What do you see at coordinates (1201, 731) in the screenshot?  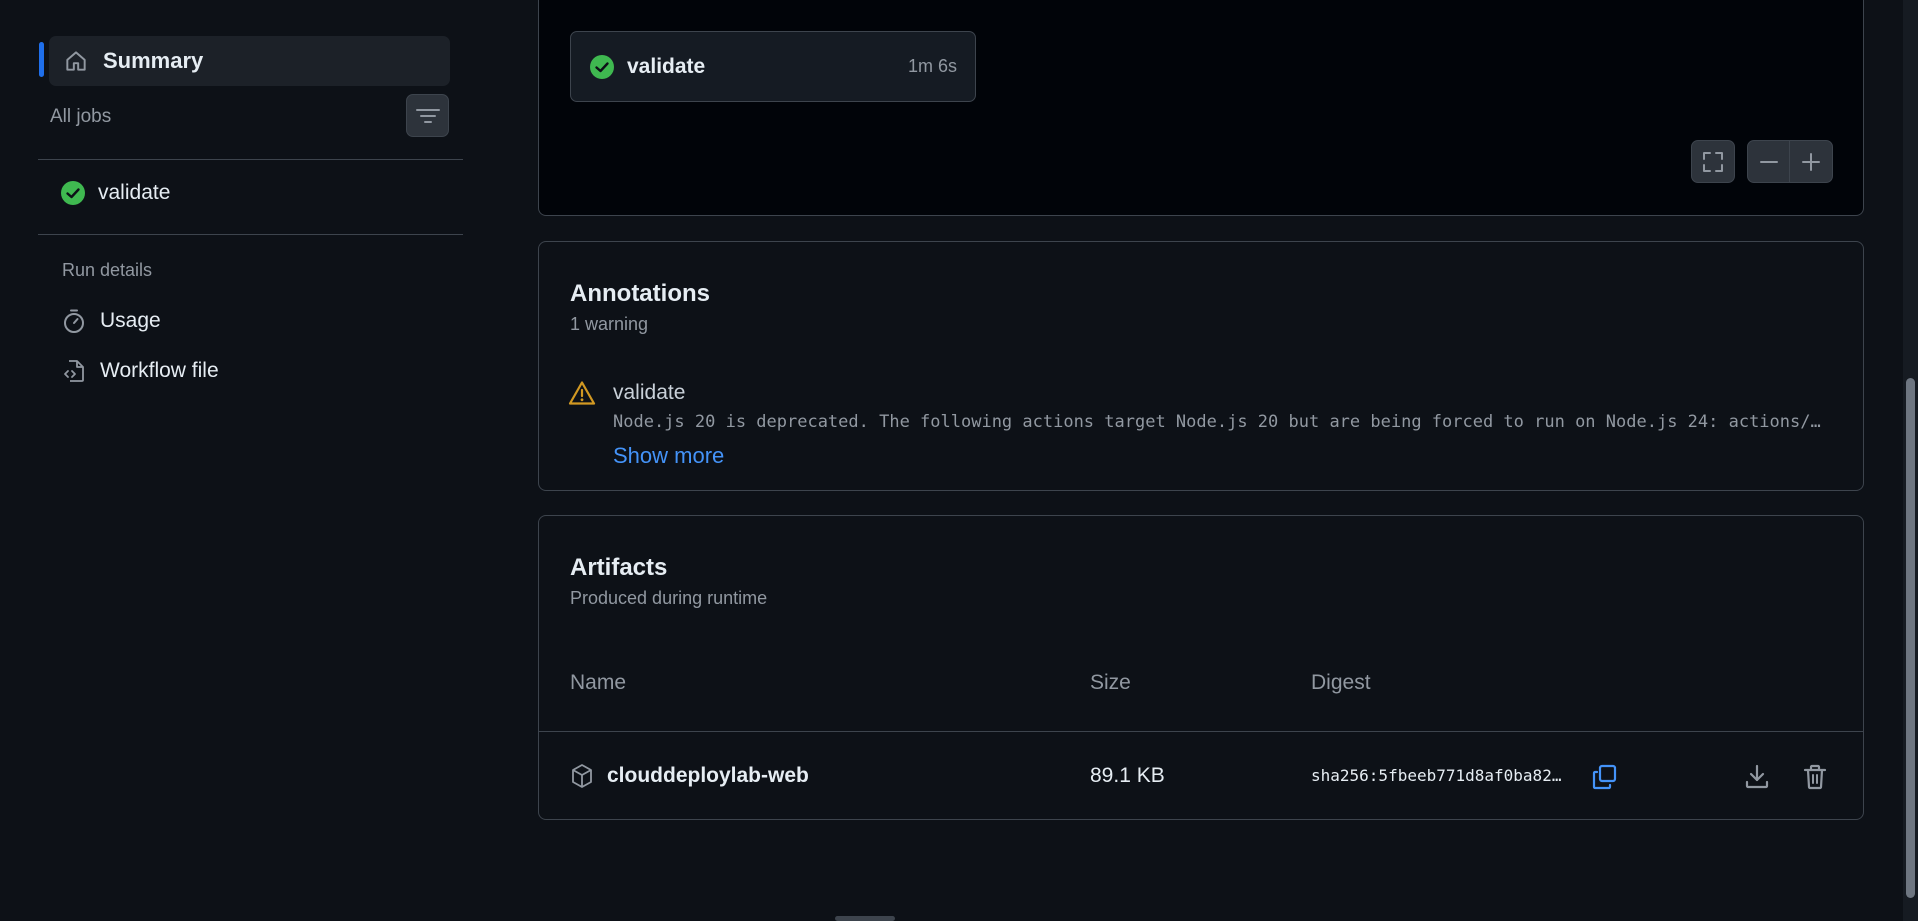 I see `table-divider` at bounding box center [1201, 731].